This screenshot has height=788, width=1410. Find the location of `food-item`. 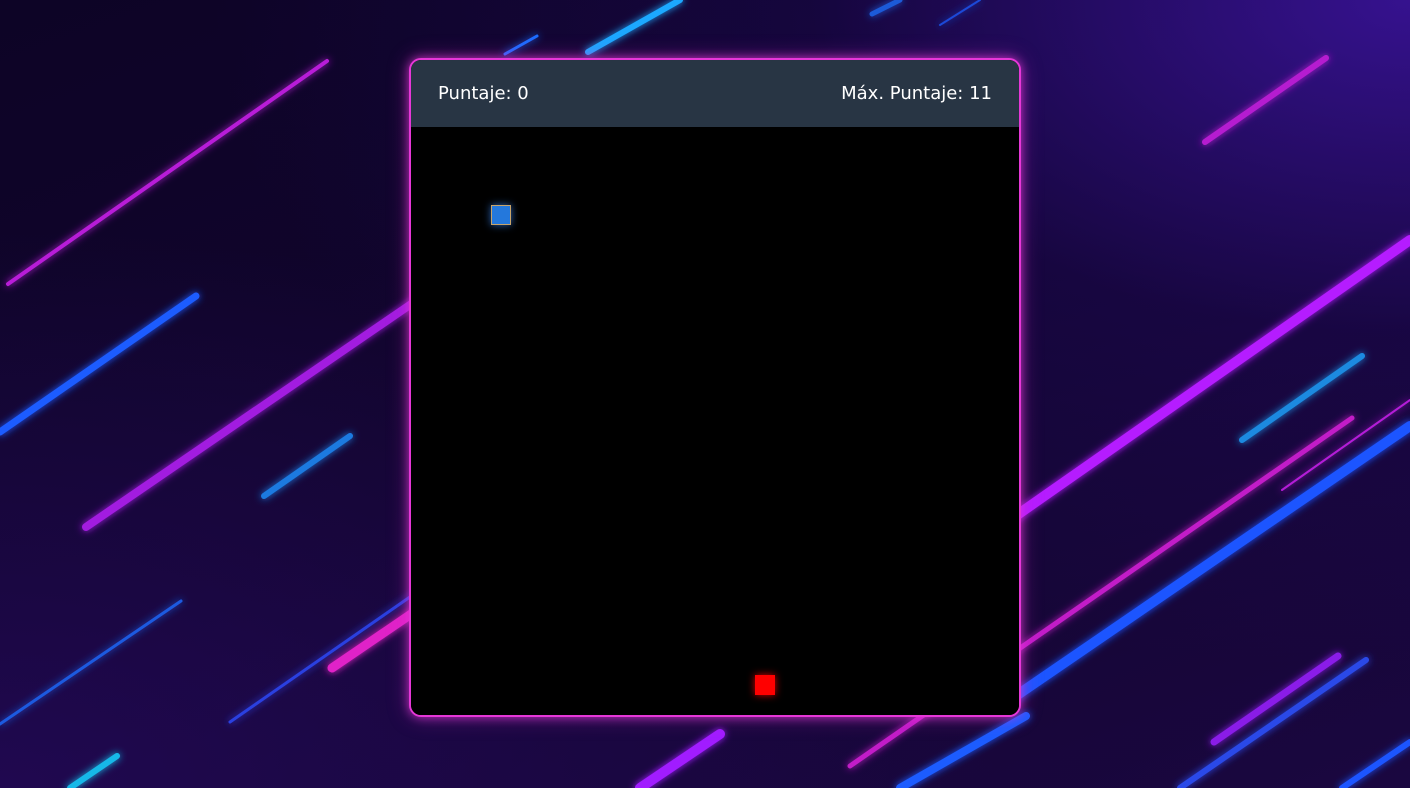

food-item is located at coordinates (765, 685).